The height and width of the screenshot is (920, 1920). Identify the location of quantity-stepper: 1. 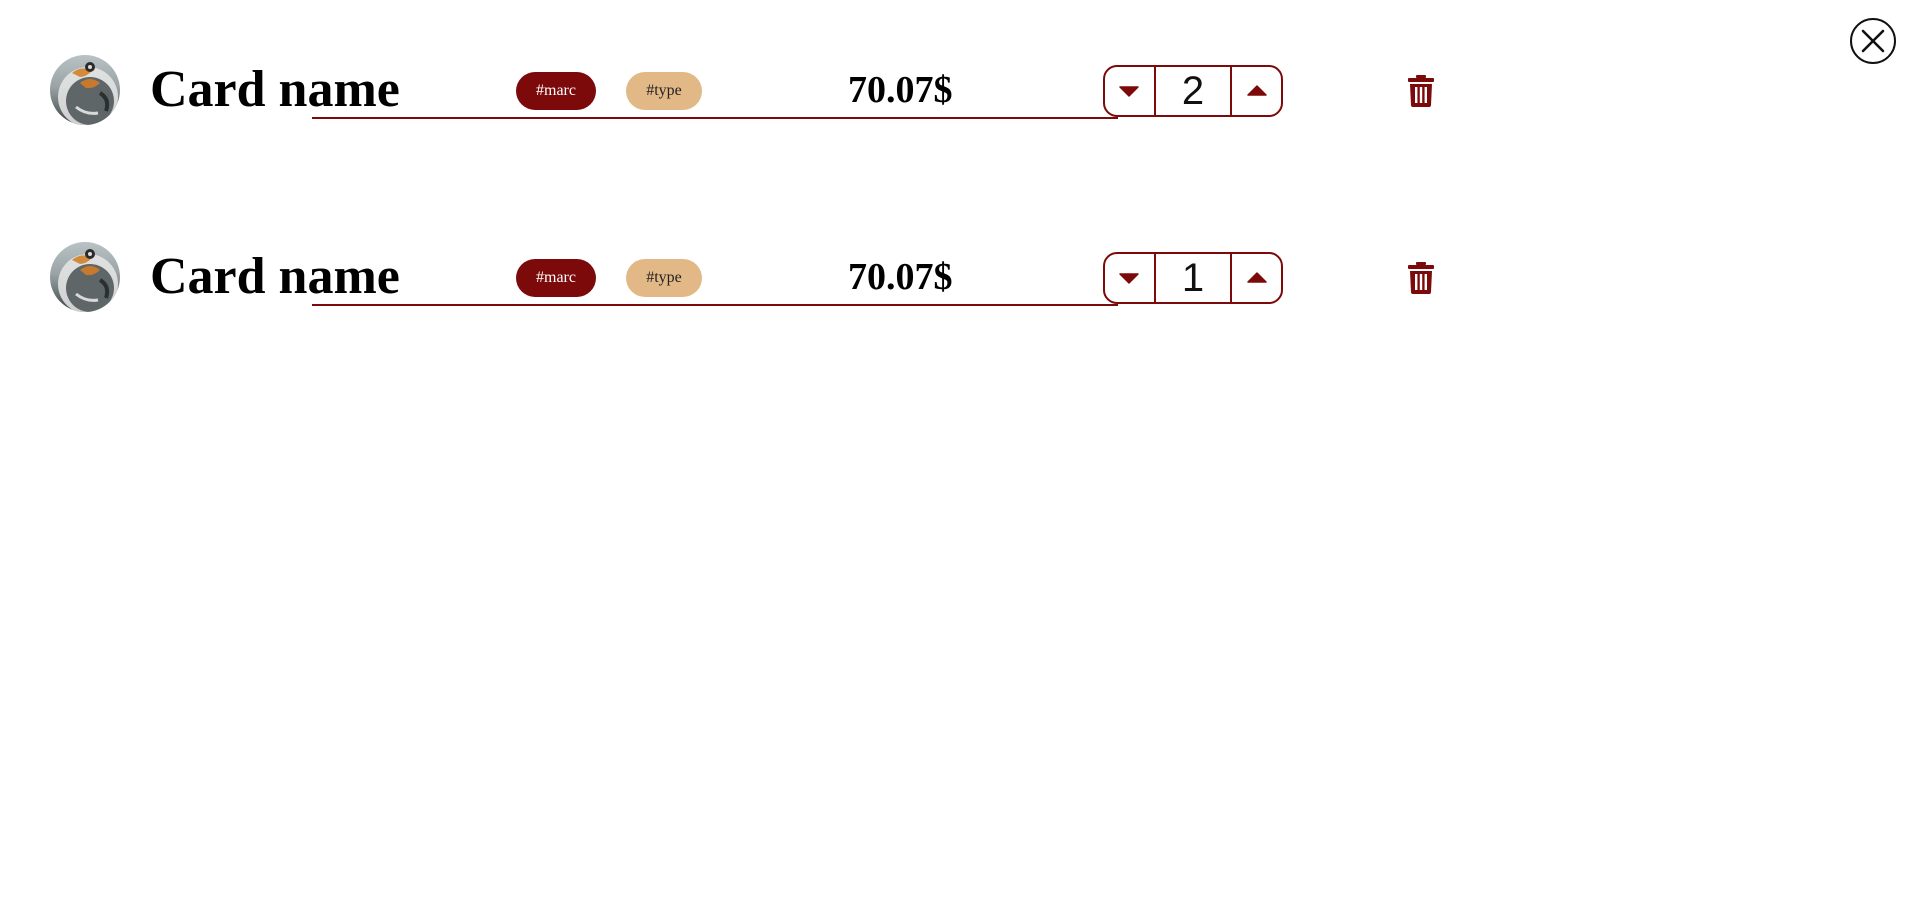
(1193, 278).